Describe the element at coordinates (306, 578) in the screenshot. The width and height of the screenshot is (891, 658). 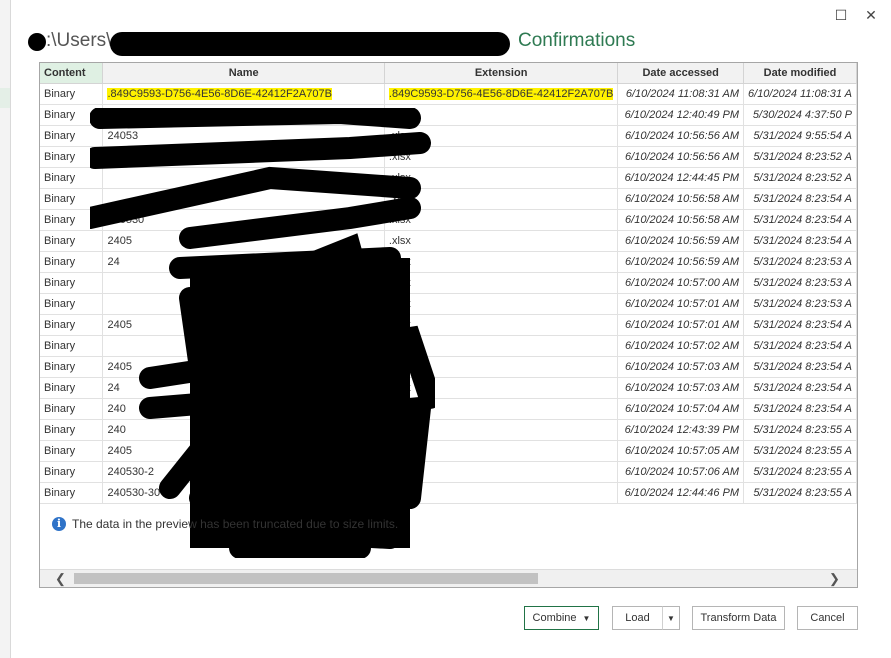
I see `scroll-thumb` at that location.